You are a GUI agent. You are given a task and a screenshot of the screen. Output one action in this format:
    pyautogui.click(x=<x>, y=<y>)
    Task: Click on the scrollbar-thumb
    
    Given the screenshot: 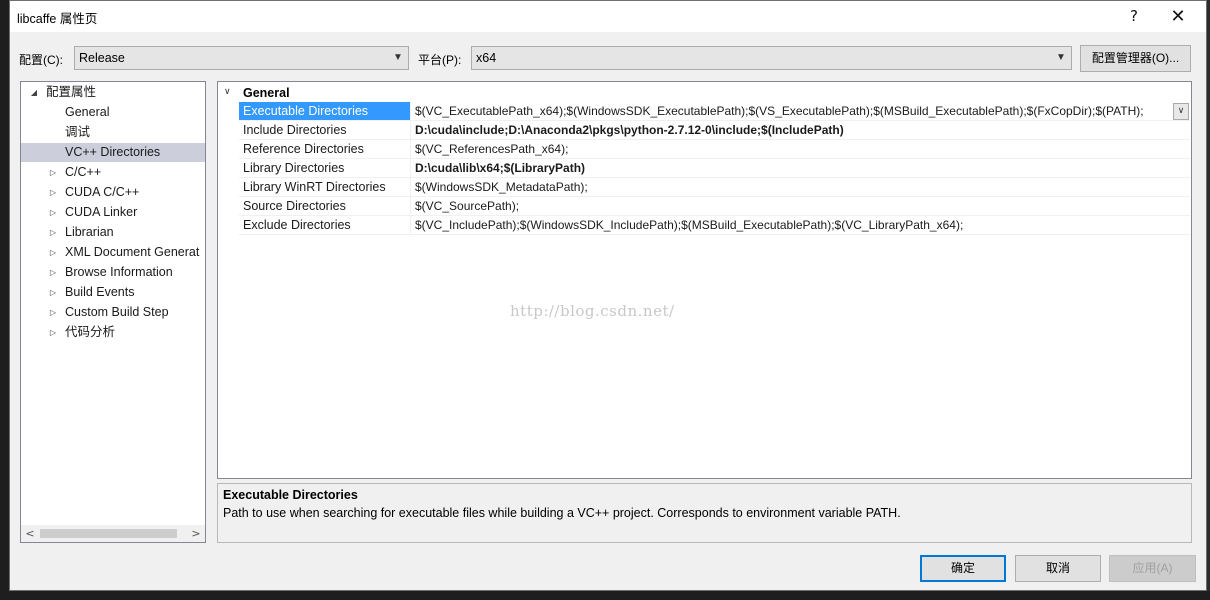 What is the action you would take?
    pyautogui.click(x=108, y=533)
    